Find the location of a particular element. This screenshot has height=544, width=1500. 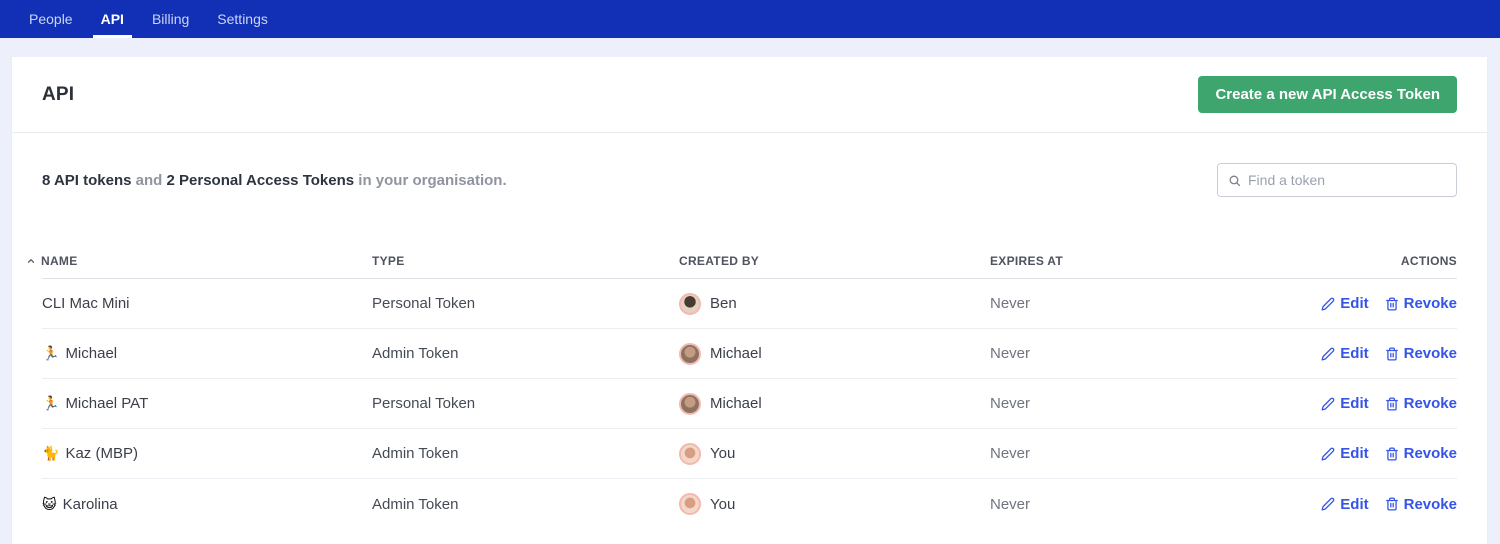

column-header-type: Type is located at coordinates (388, 260).